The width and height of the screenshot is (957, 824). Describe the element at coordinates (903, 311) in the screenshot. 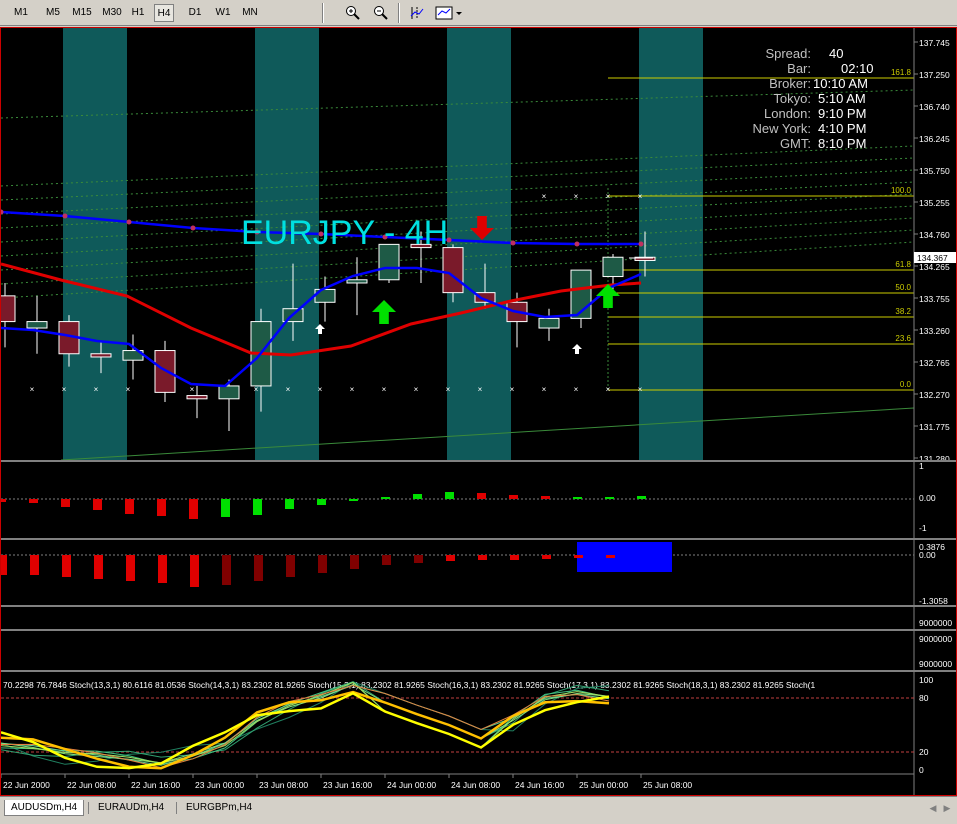

I see `fibo-level-label: 38.2` at that location.